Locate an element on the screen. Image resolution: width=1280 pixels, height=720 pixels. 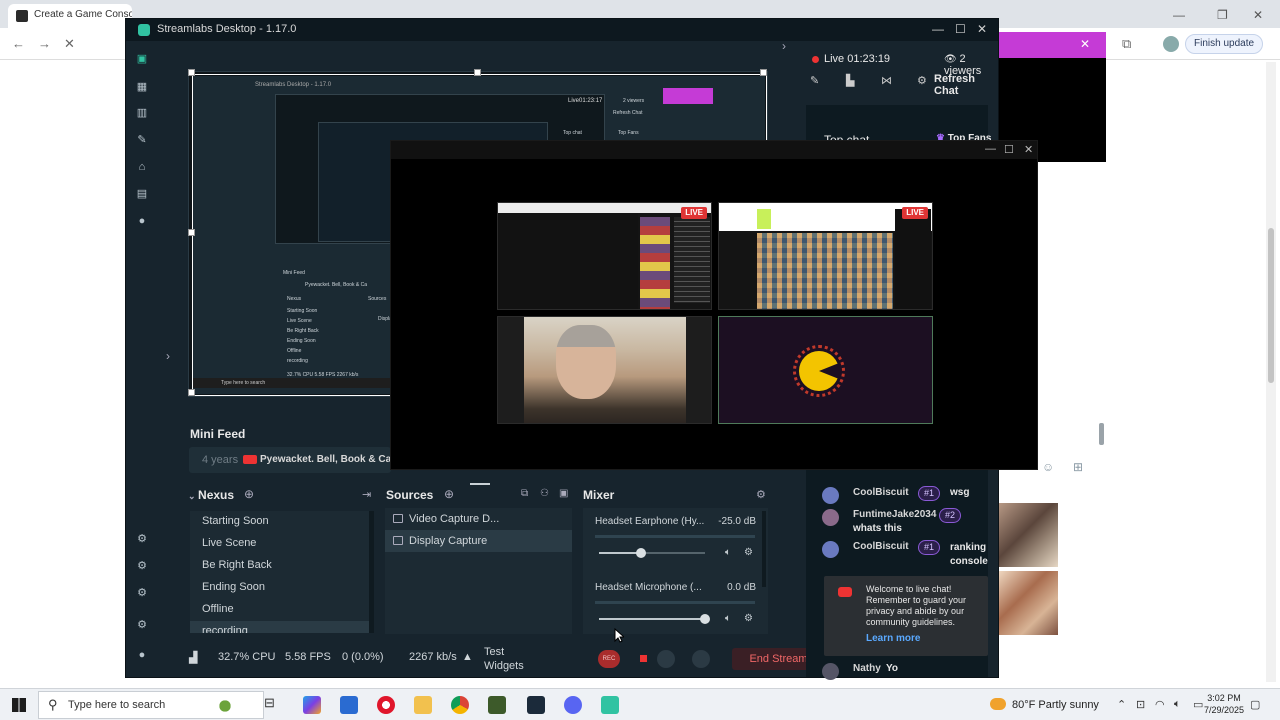
finish-update-button: Finish update is located at coordinates (1224, 44).